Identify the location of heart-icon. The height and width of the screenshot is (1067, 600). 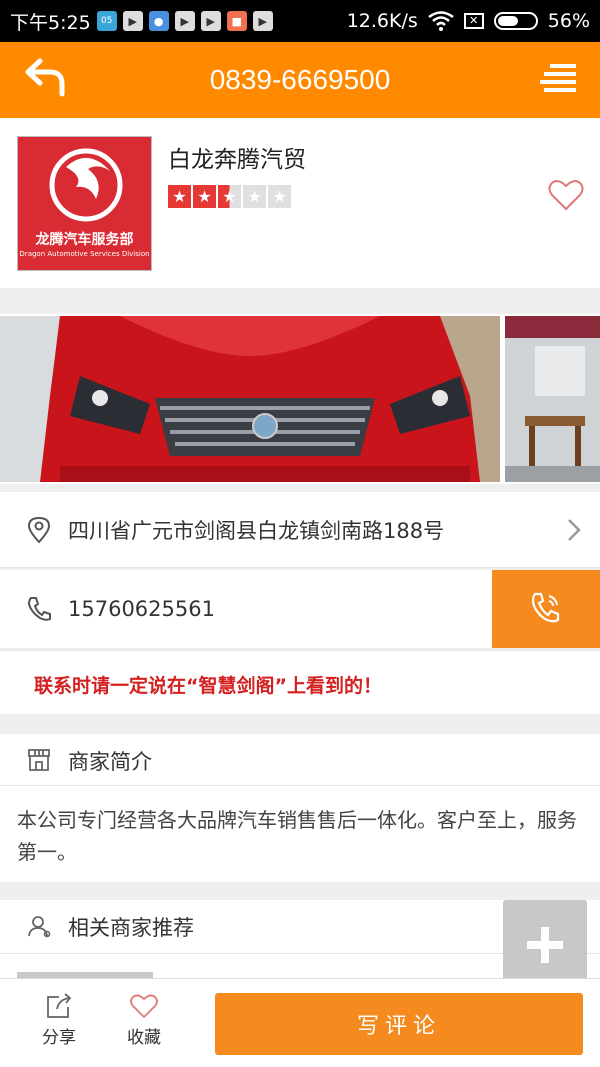
(144, 1006).